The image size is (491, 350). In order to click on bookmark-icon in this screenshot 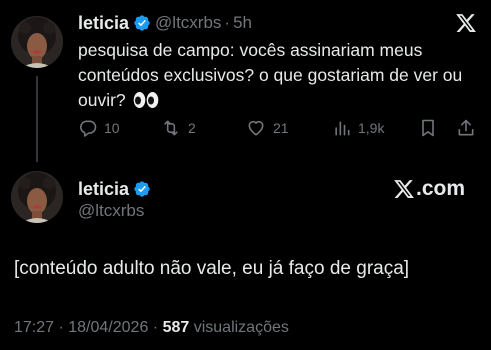, I will do `click(428, 128)`.